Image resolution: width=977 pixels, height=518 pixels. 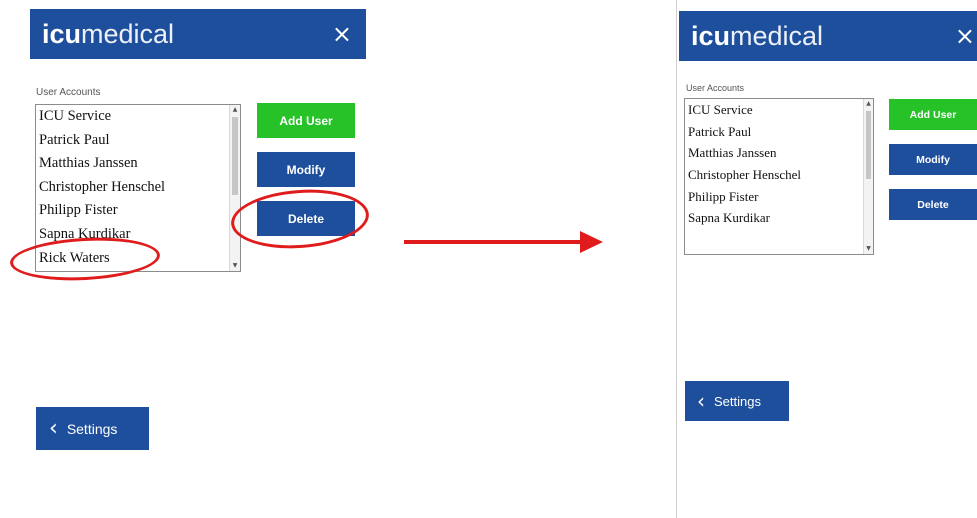 I want to click on list-item: Sapna Kurdikar, so click(x=779, y=218).